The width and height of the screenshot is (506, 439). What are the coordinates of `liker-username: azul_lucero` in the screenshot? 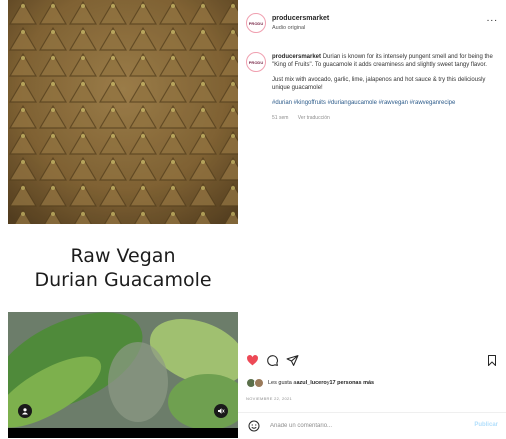 It's located at (311, 383).